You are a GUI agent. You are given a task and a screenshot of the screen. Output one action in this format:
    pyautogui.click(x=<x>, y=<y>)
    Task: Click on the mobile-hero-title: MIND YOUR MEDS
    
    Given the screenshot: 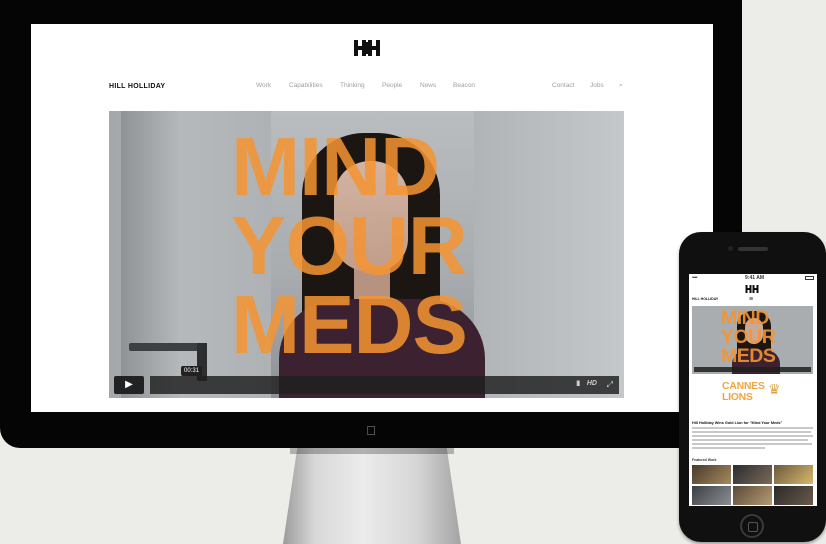 What is the action you would take?
    pyautogui.click(x=748, y=337)
    